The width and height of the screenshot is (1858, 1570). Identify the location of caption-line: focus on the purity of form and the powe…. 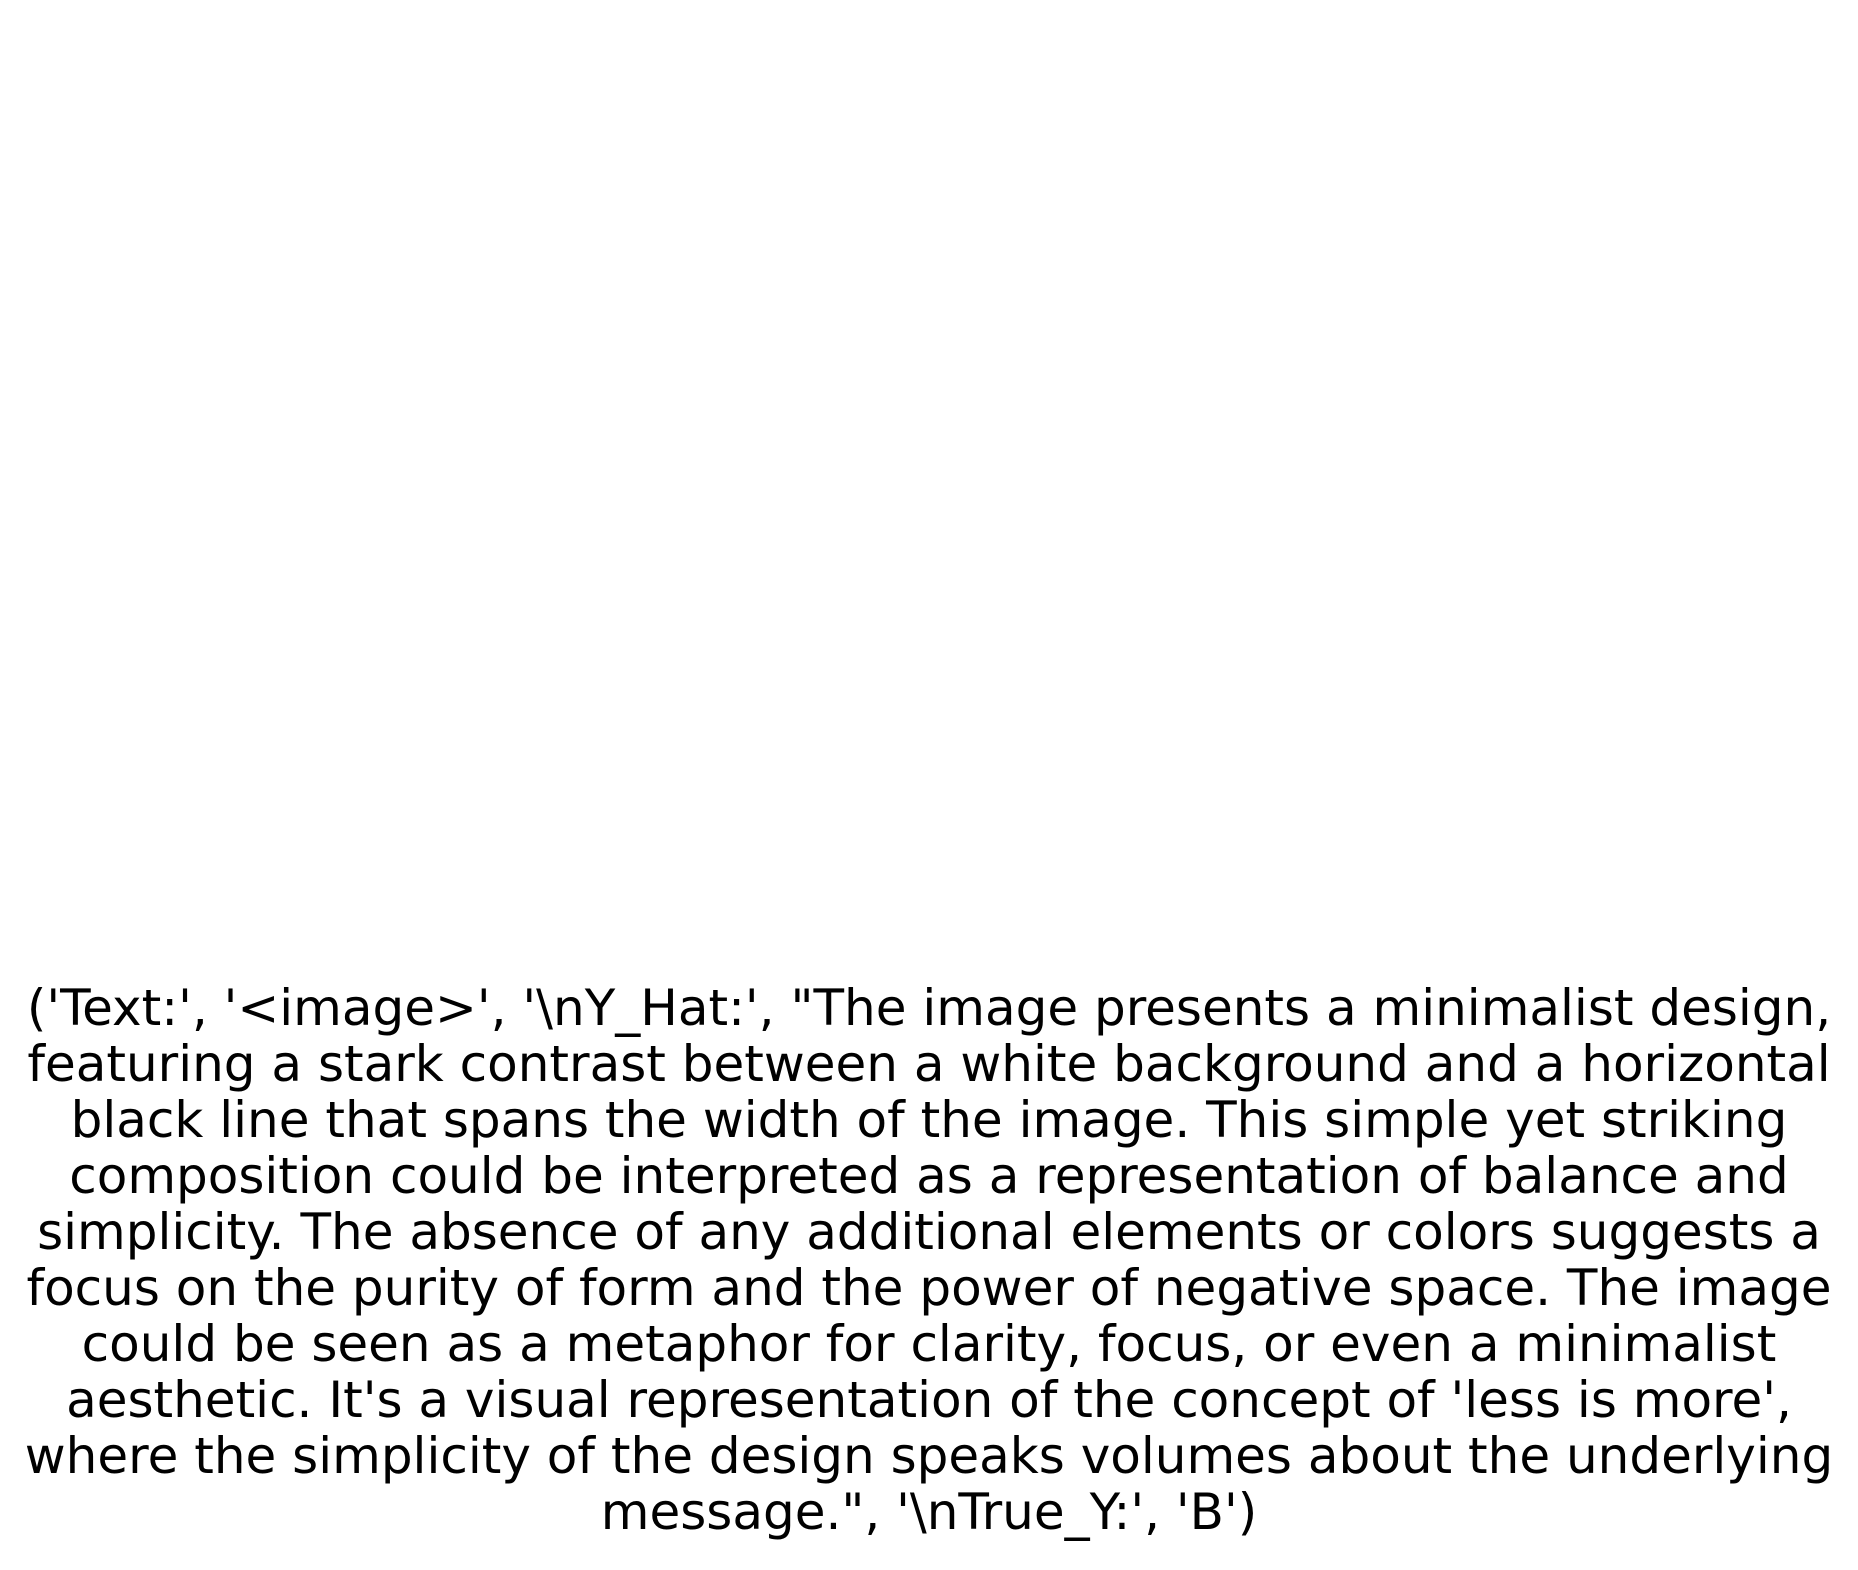
(929, 1288).